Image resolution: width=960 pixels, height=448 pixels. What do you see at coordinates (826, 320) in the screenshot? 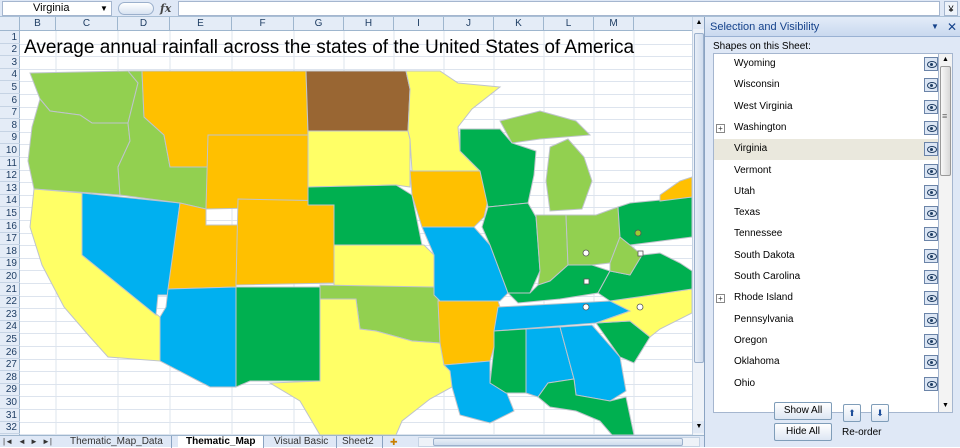
I see `shape-list-item: Pennsylvania` at bounding box center [826, 320].